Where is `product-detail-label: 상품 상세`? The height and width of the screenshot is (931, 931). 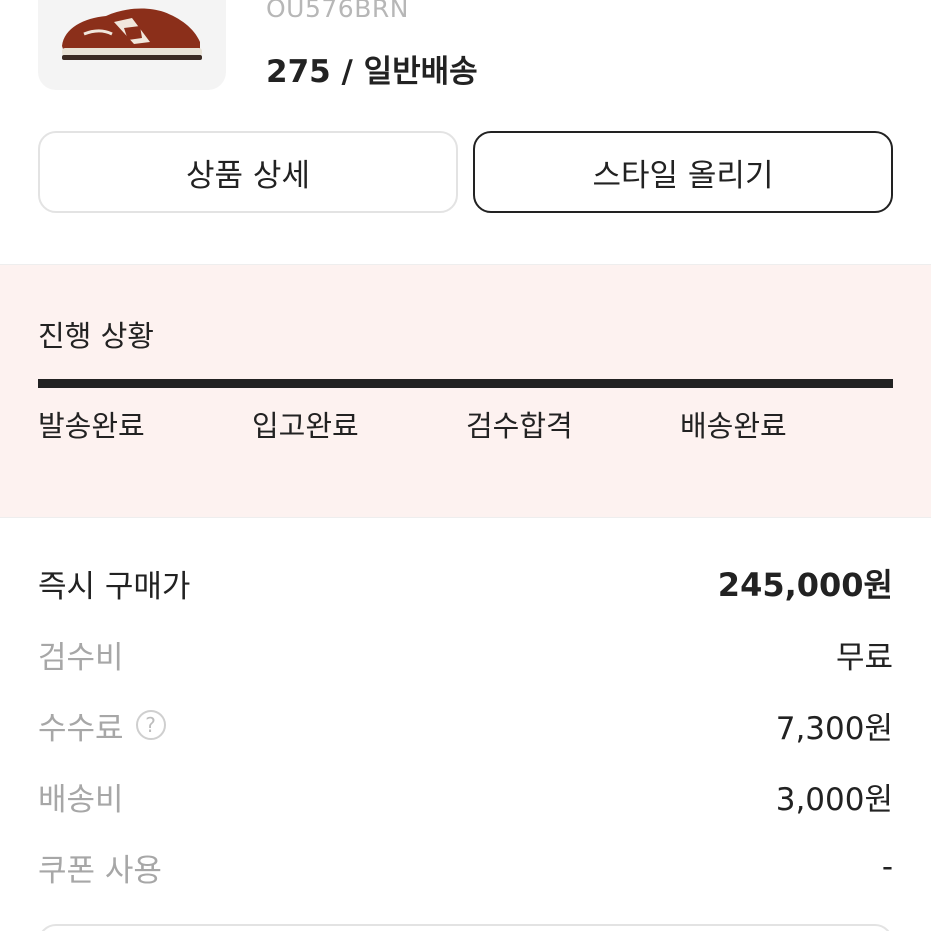
product-detail-label: 상품 상세 is located at coordinates (248, 175).